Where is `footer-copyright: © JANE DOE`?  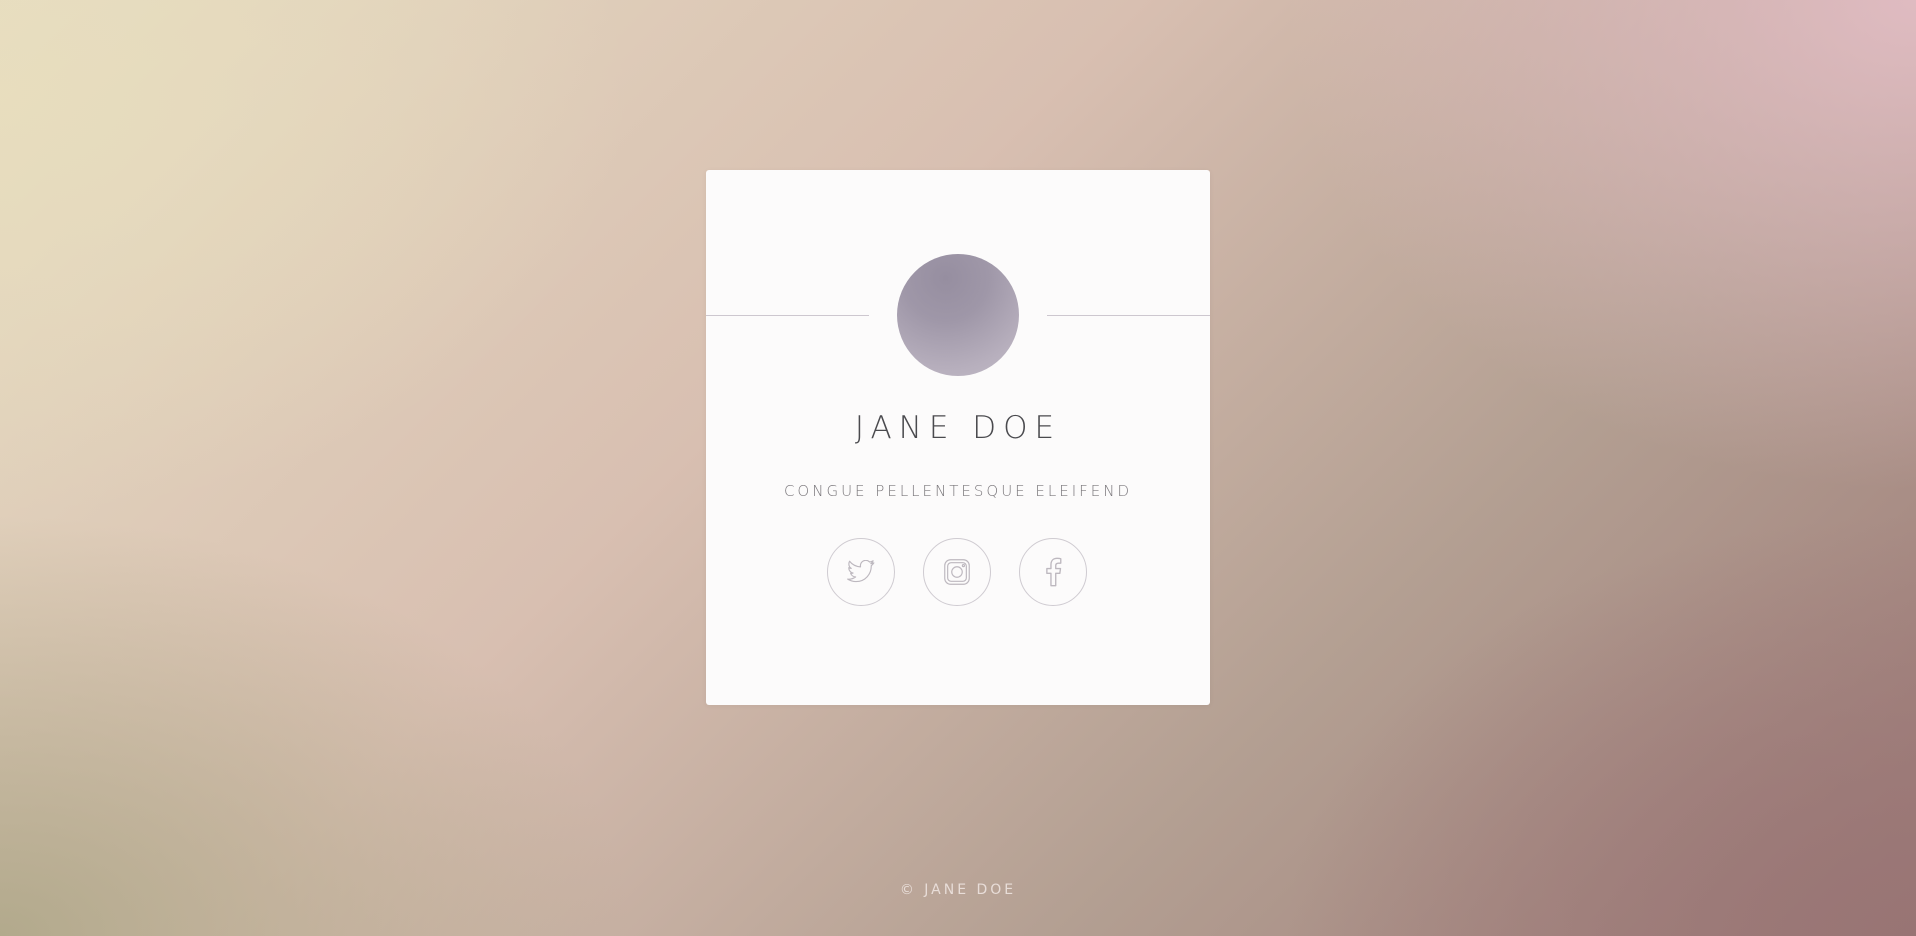 footer-copyright: © JANE DOE is located at coordinates (958, 890).